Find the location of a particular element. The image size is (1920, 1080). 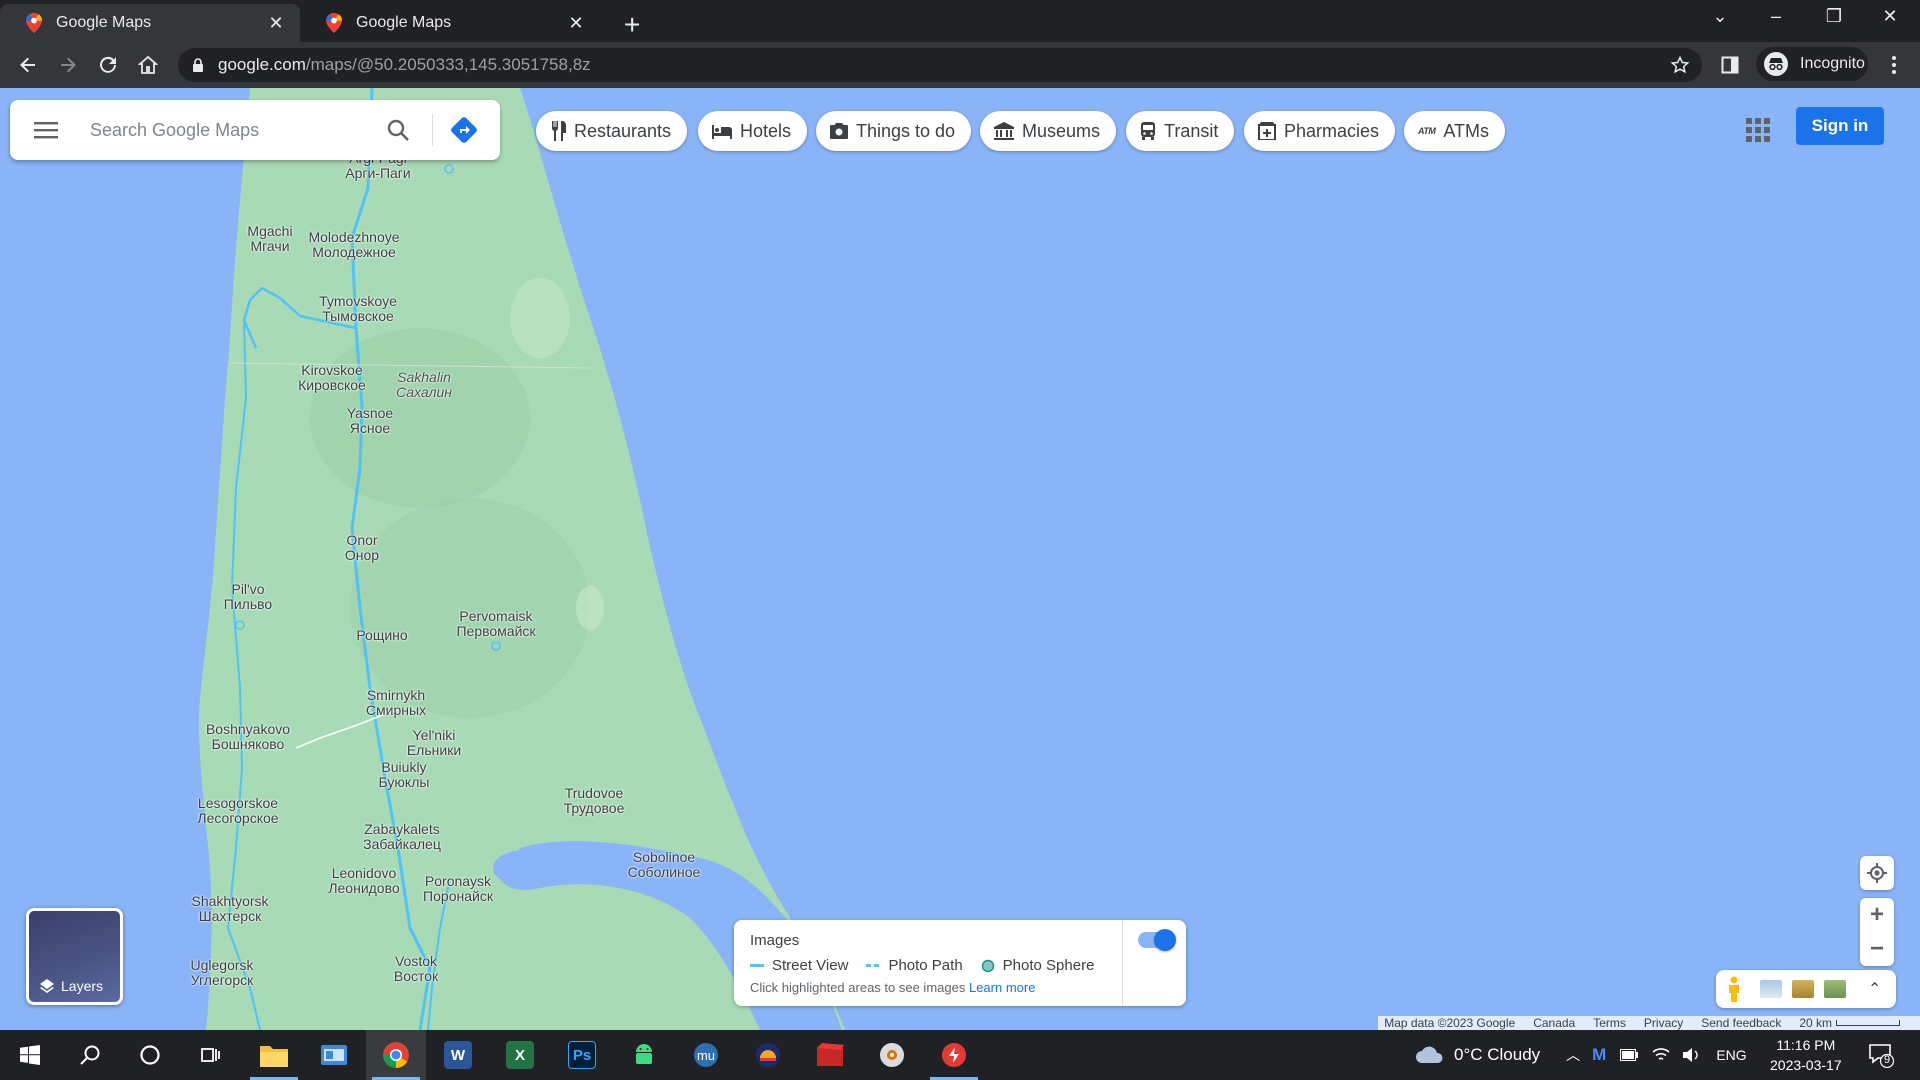

volume-icon is located at coordinates (1691, 1055).